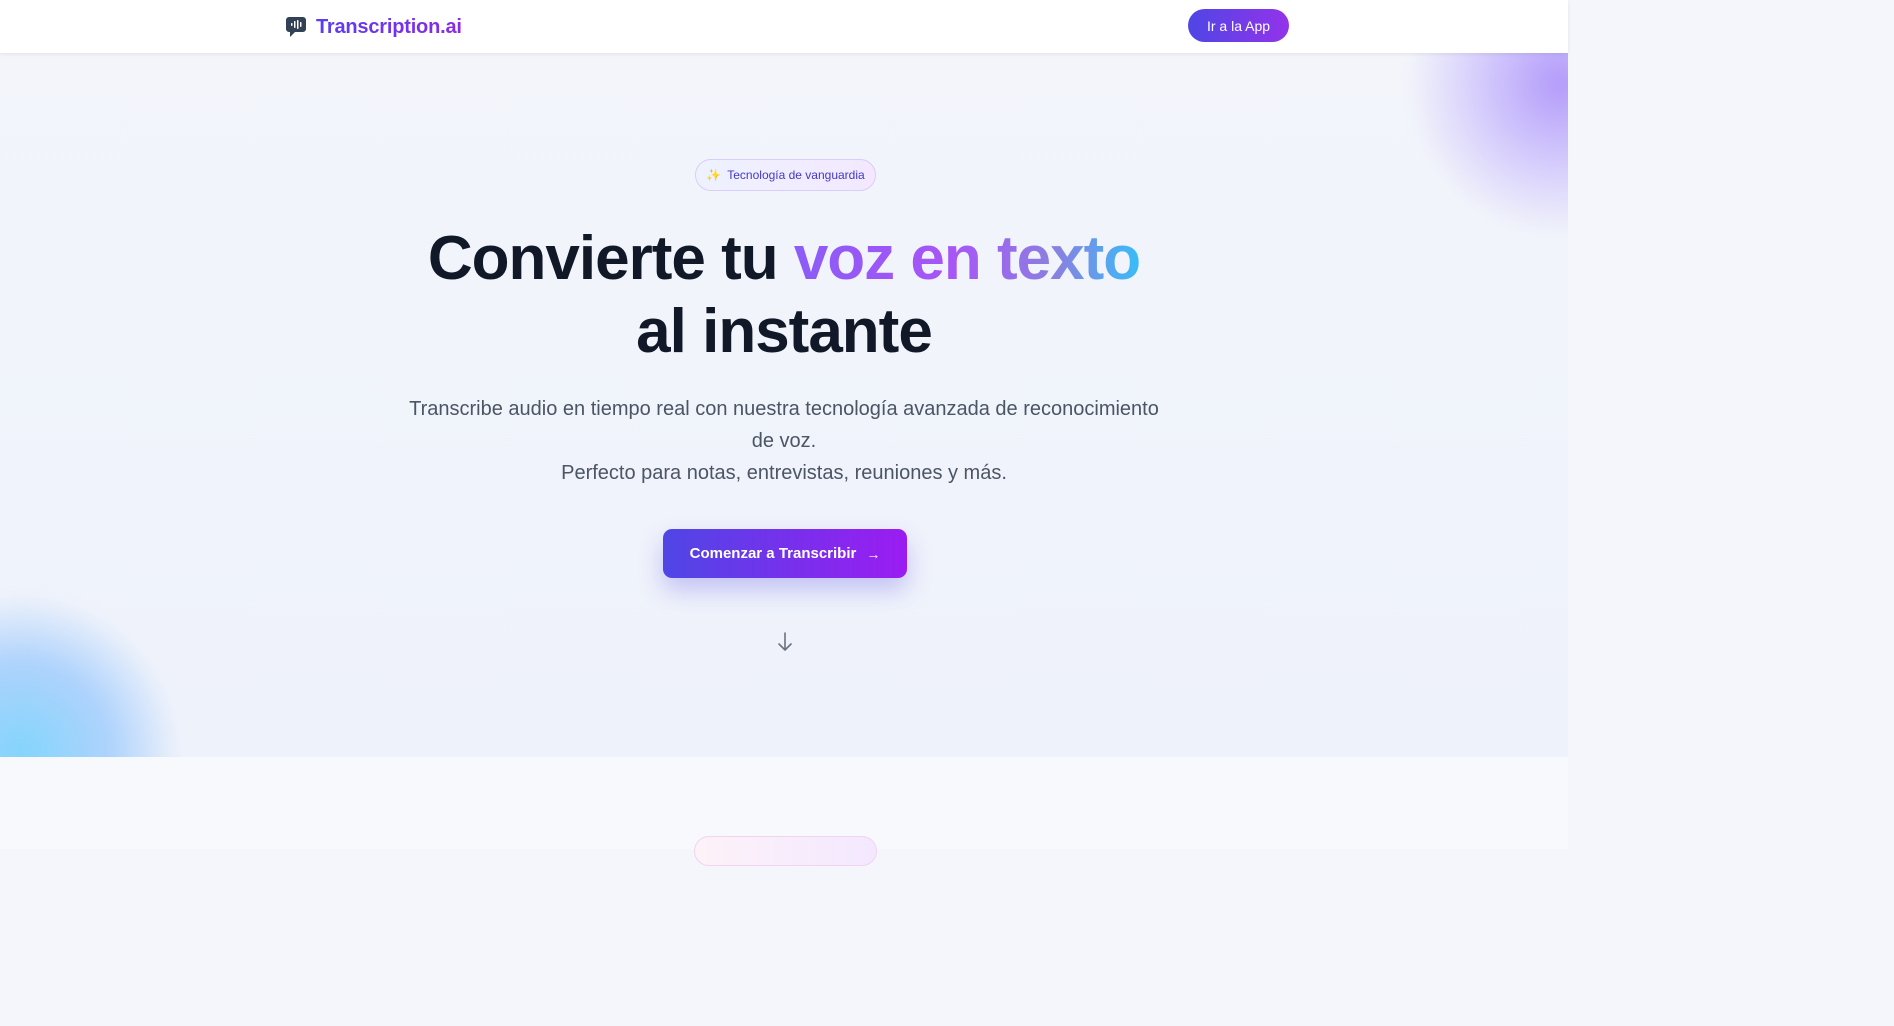 The height and width of the screenshot is (1026, 1894). I want to click on hero-subtitle-line2: de voz., so click(784, 441).